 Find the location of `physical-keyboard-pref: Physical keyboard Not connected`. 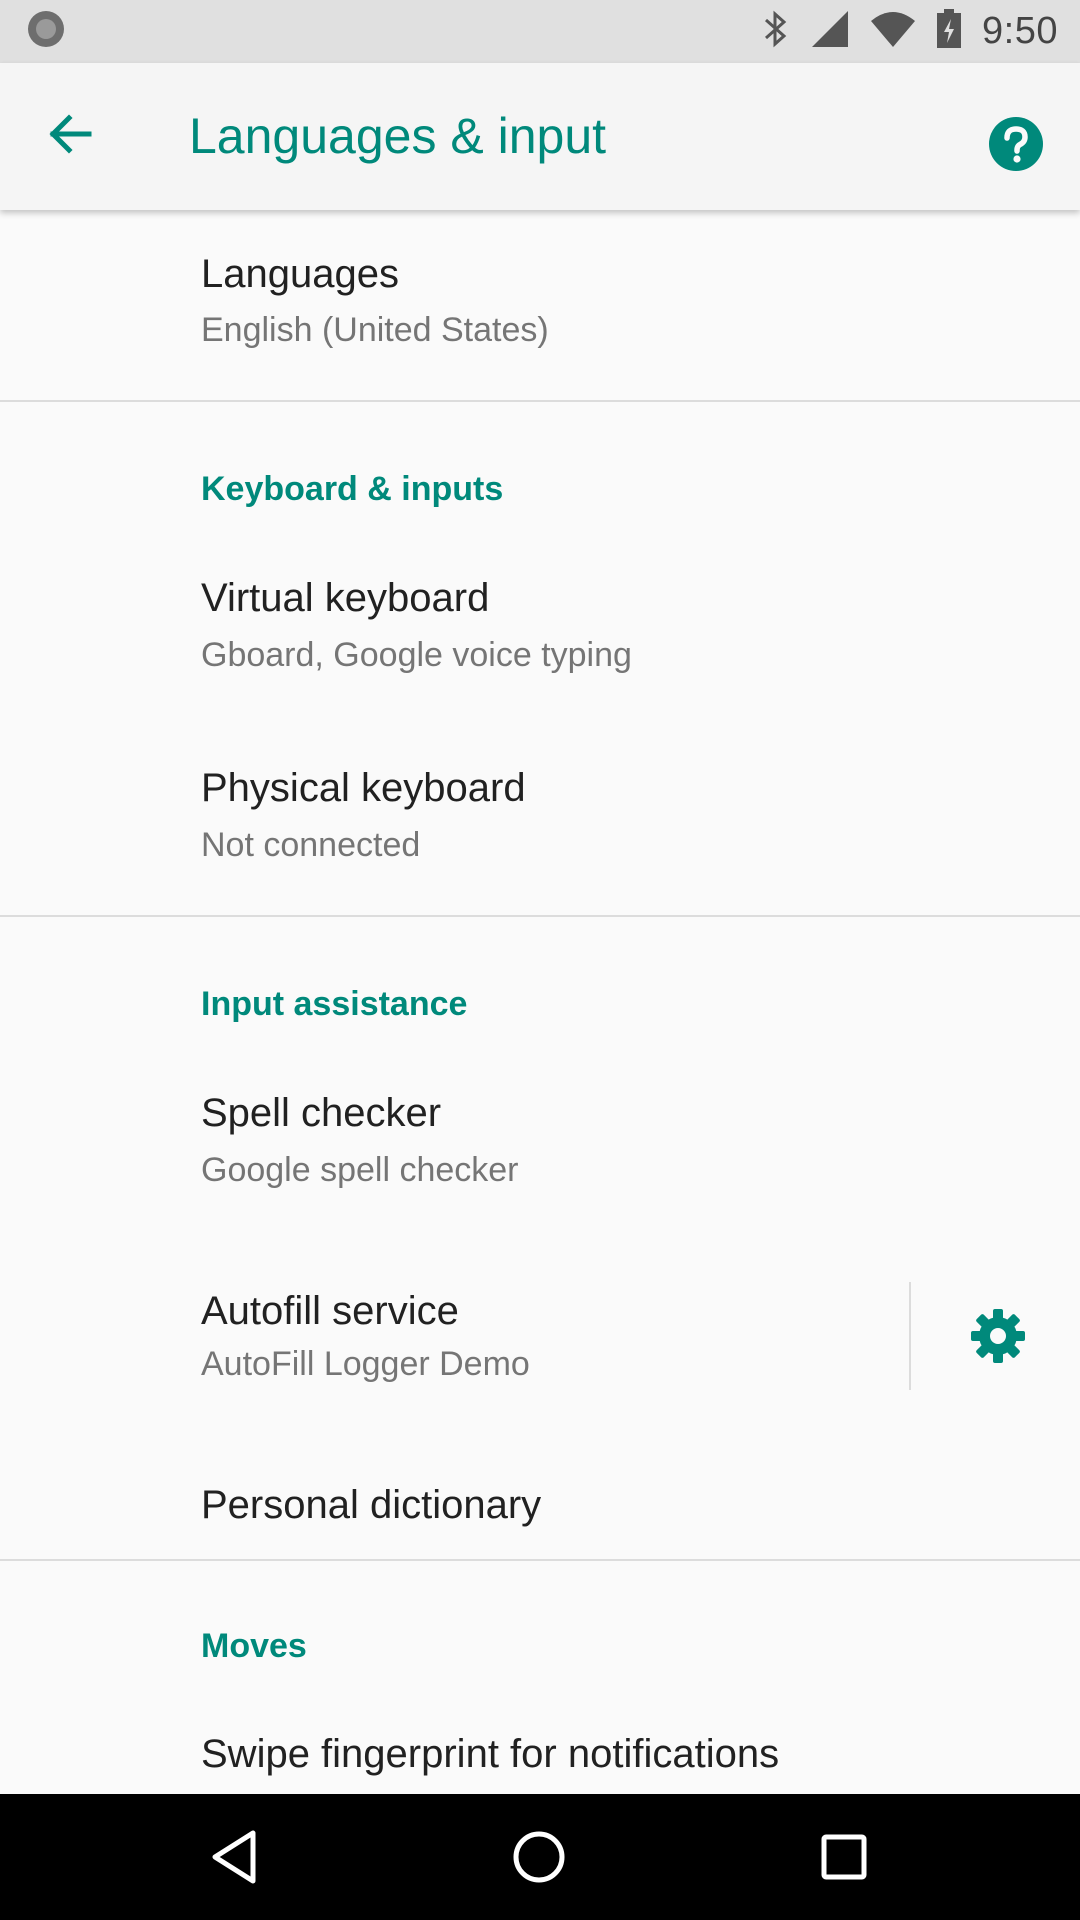

physical-keyboard-pref: Physical keyboard Not connected is located at coordinates (540, 822).